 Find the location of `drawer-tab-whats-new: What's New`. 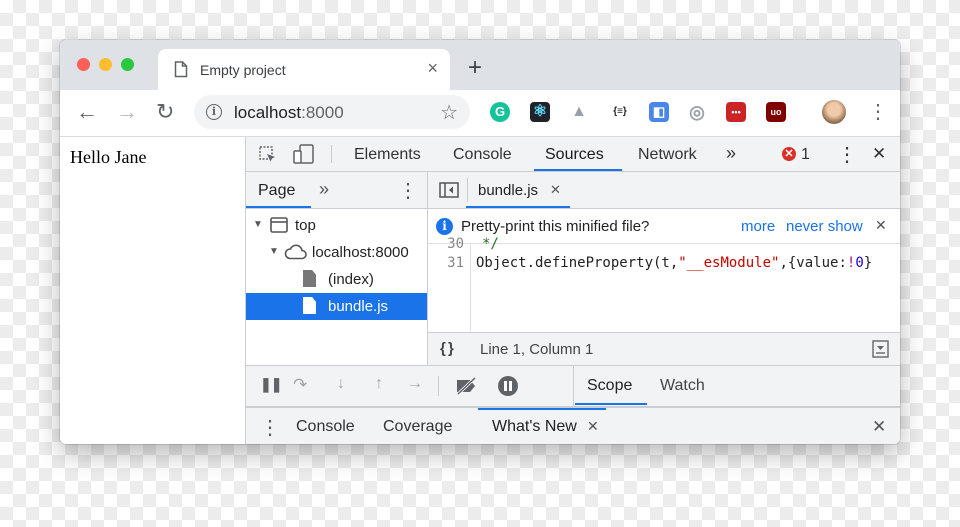

drawer-tab-whats-new: What's New is located at coordinates (534, 427).